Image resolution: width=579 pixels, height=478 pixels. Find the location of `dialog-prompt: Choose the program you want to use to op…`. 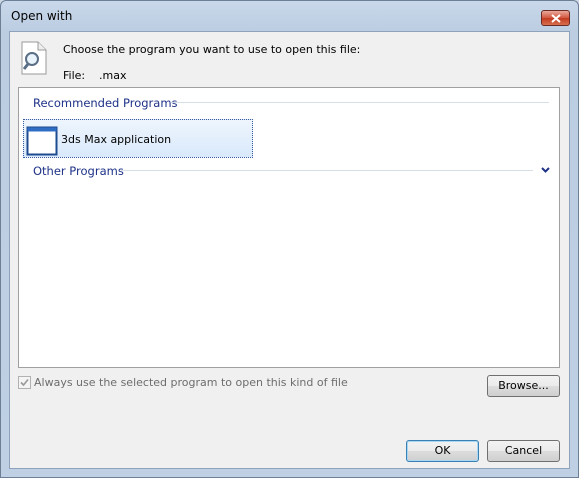

dialog-prompt: Choose the program you want to use to op… is located at coordinates (212, 49).